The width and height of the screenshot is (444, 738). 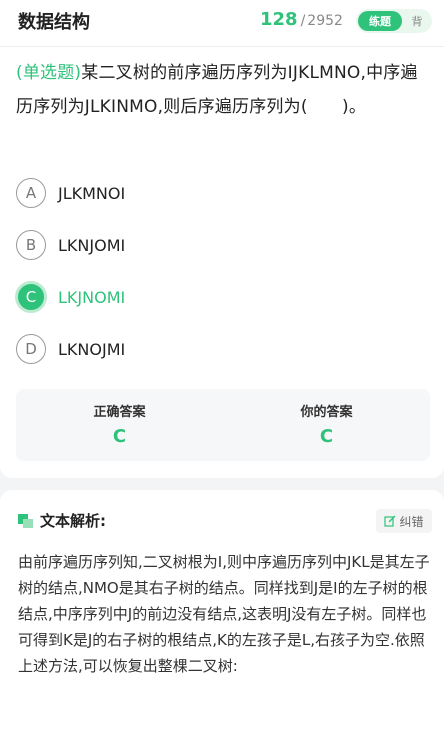 What do you see at coordinates (73, 521) in the screenshot?
I see `analysis-title: 文本解析:` at bounding box center [73, 521].